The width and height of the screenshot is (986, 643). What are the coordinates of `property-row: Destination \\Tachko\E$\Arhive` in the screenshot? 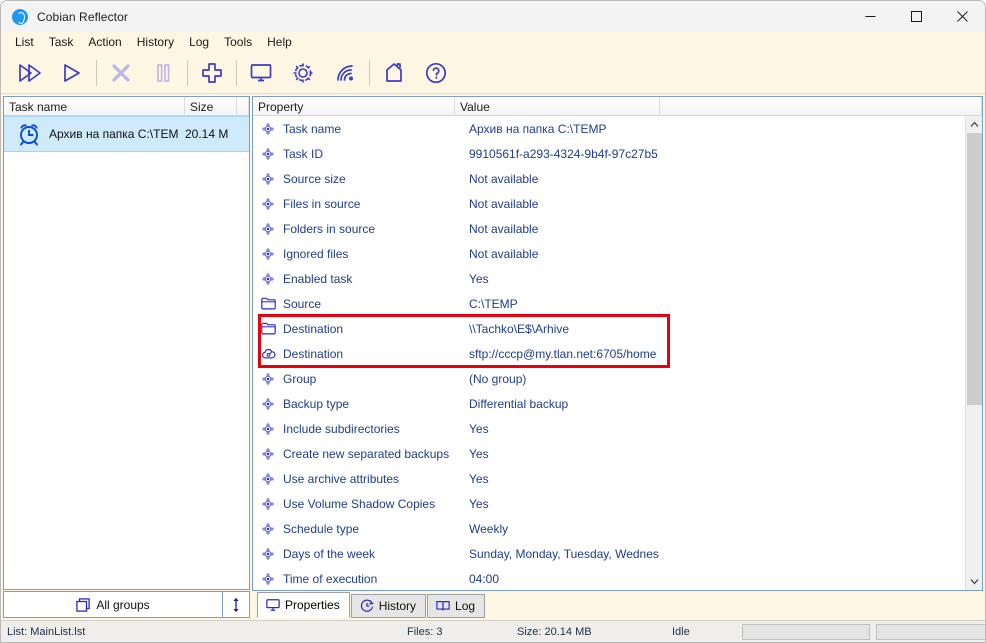 It's located at (609, 328).